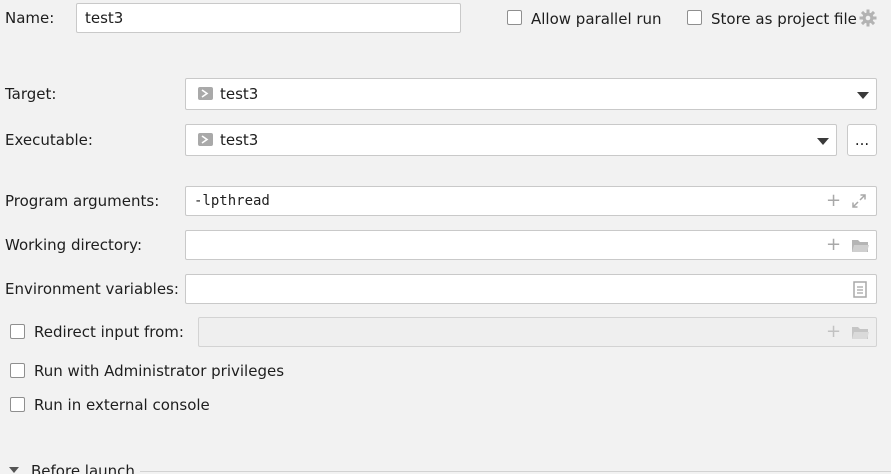 The height and width of the screenshot is (474, 891). Describe the element at coordinates (159, 371) in the screenshot. I see `run-as-admin-label: Run with Administrator privileges` at that location.